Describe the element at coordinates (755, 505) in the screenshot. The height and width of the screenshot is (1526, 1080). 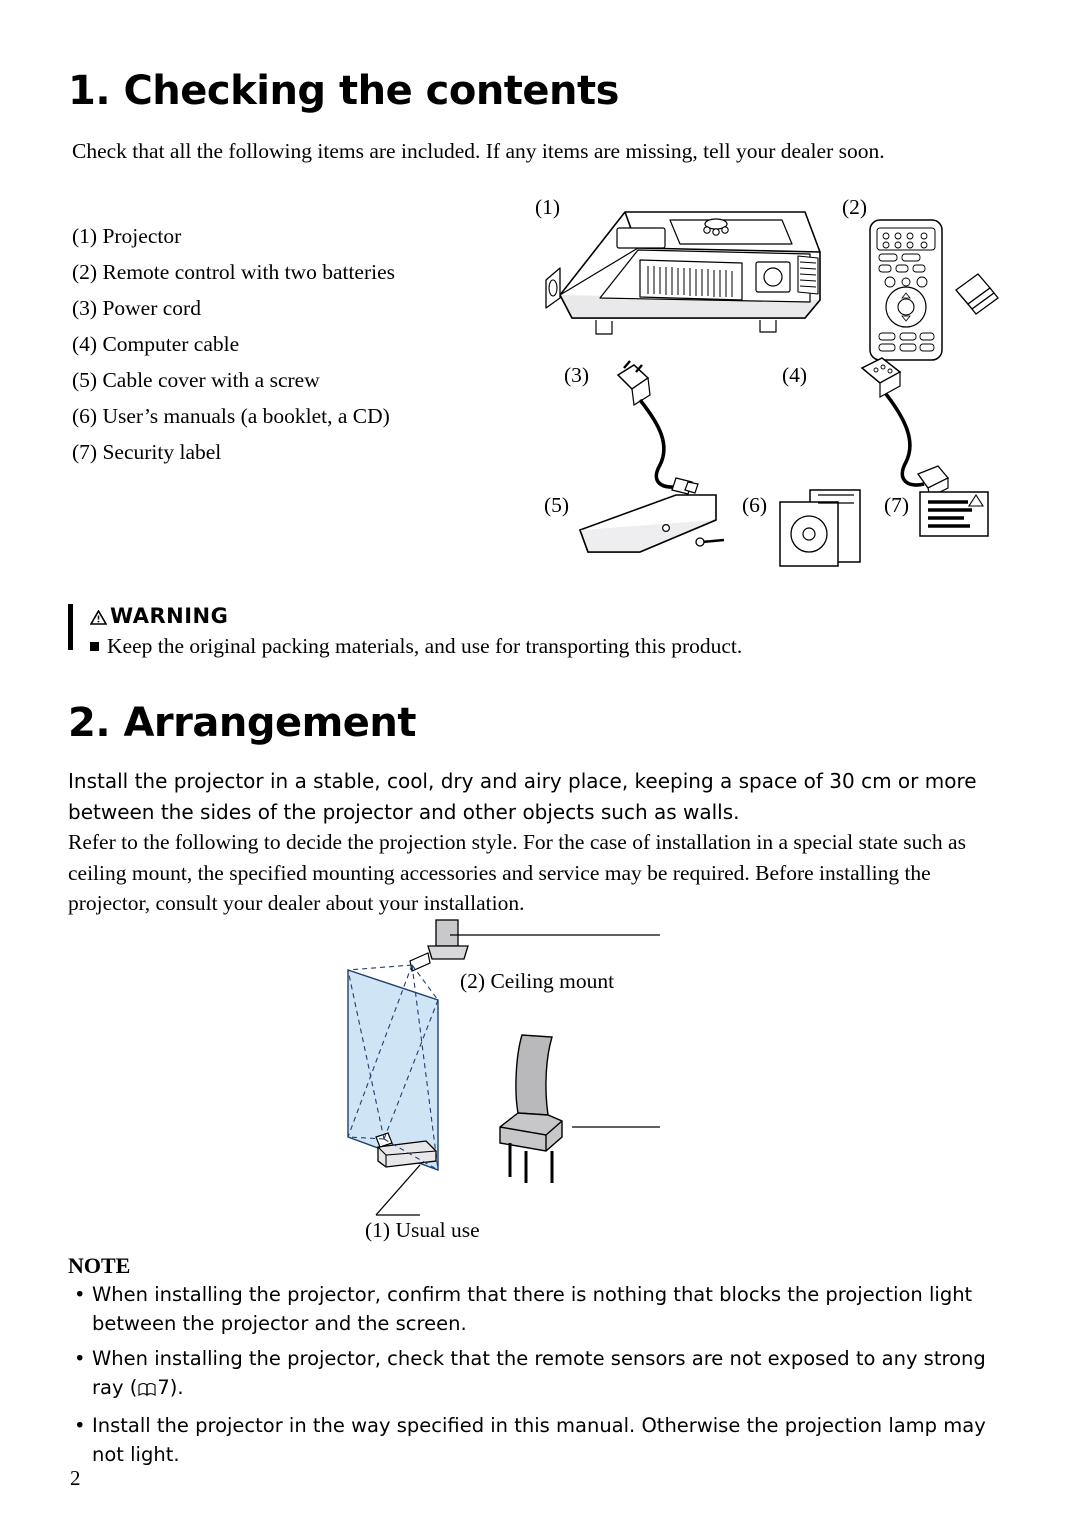
I see `figure-number-6: (6)` at that location.